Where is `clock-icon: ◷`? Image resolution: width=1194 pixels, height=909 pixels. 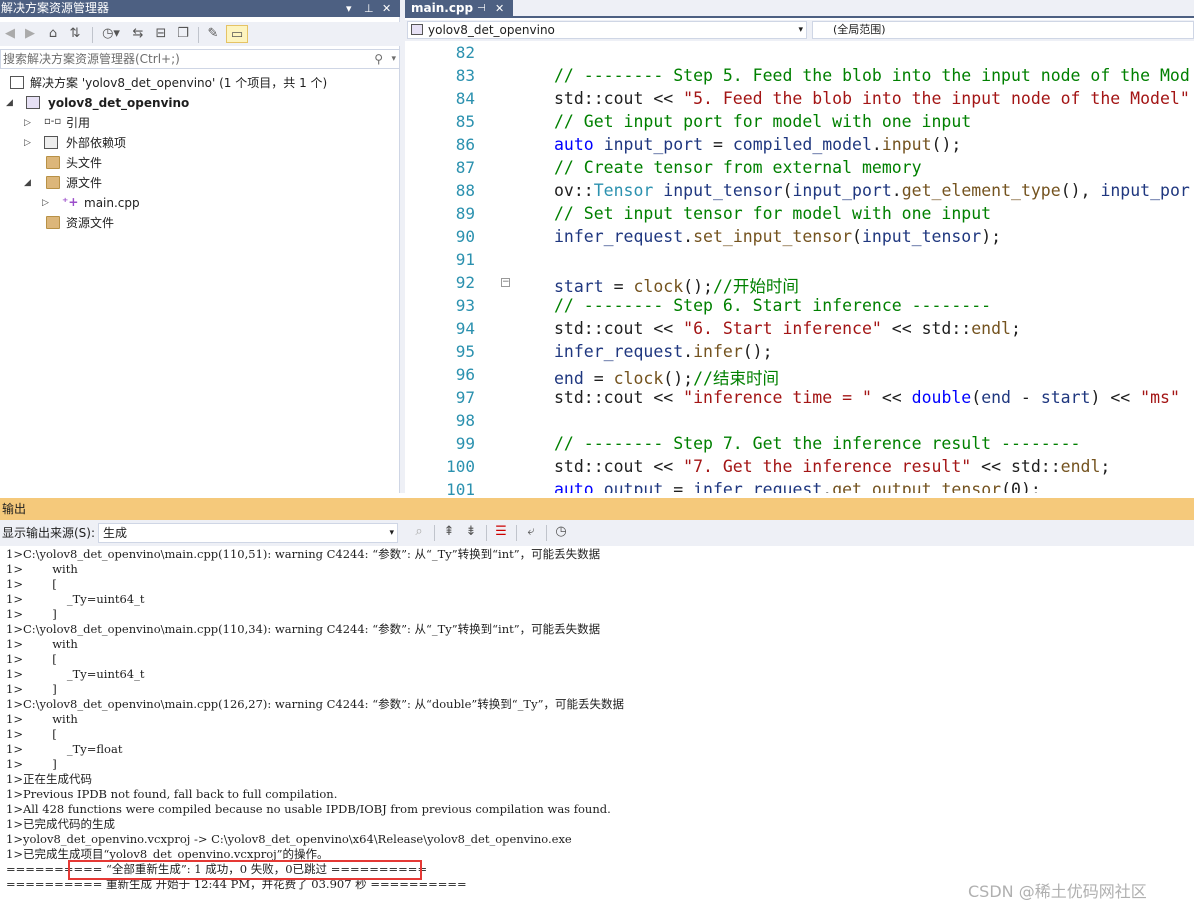 clock-icon: ◷ is located at coordinates (561, 532).